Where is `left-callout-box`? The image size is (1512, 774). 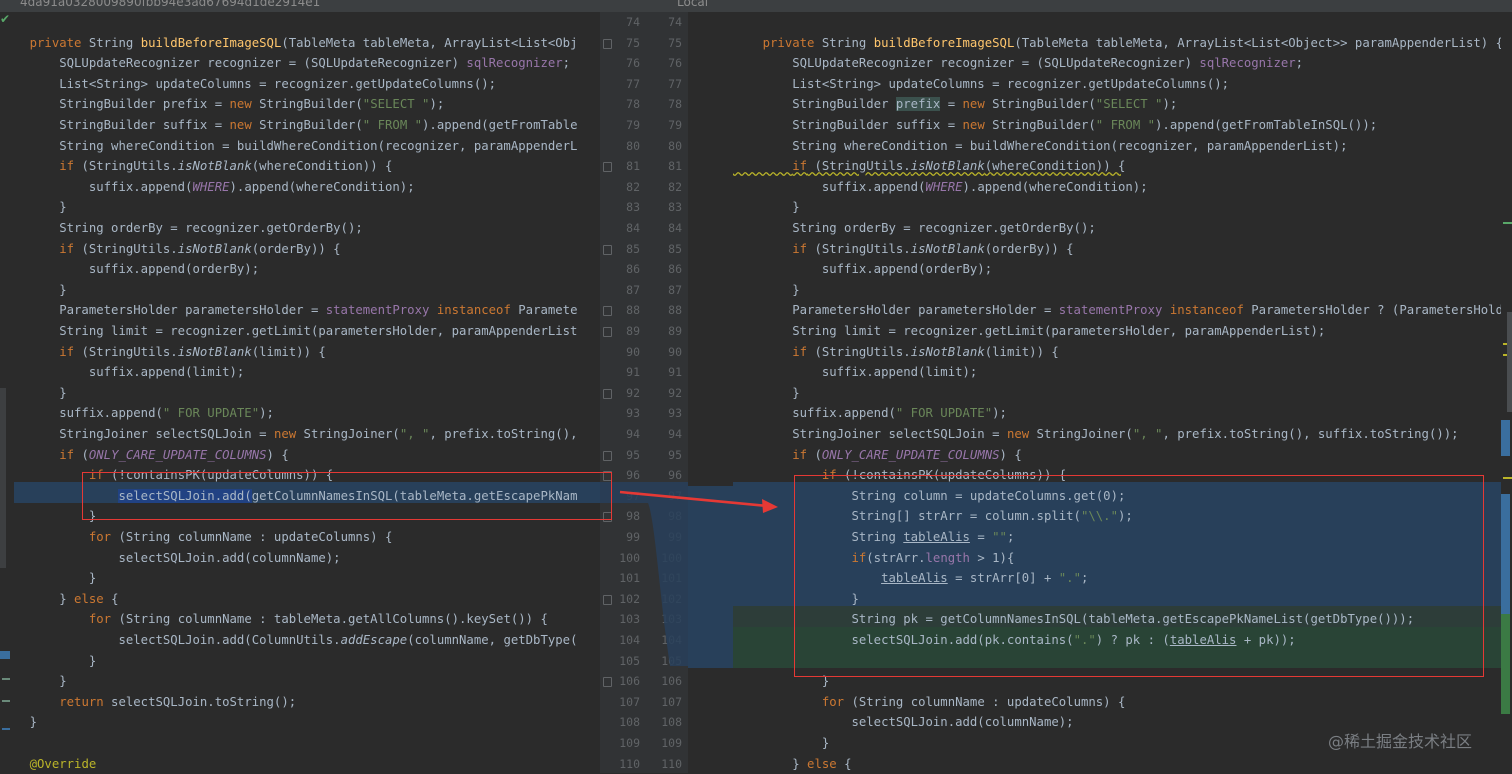 left-callout-box is located at coordinates (347, 496).